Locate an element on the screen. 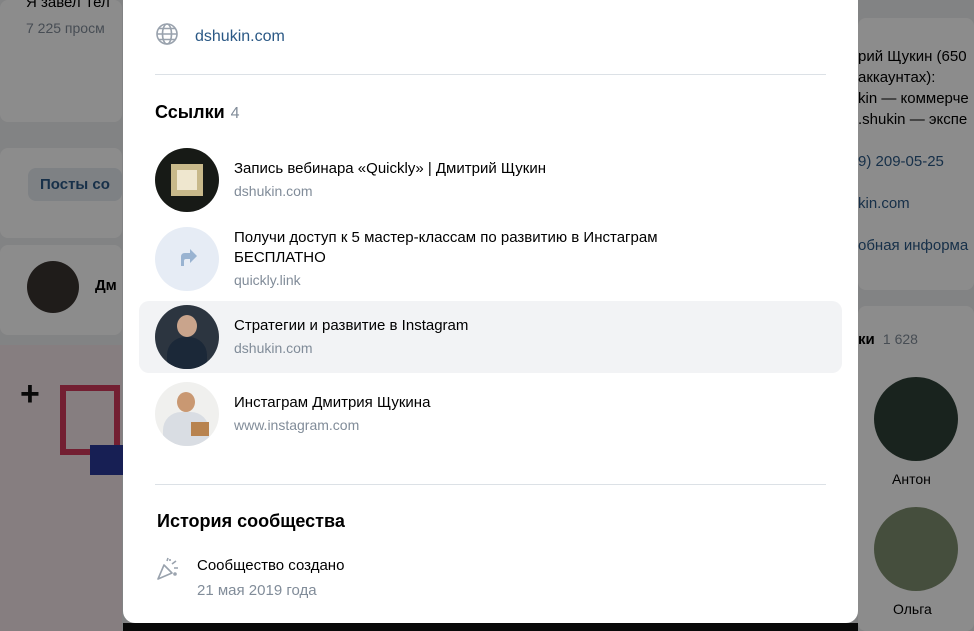 The height and width of the screenshot is (631, 974). website-link: dshukin.com is located at coordinates (240, 37).